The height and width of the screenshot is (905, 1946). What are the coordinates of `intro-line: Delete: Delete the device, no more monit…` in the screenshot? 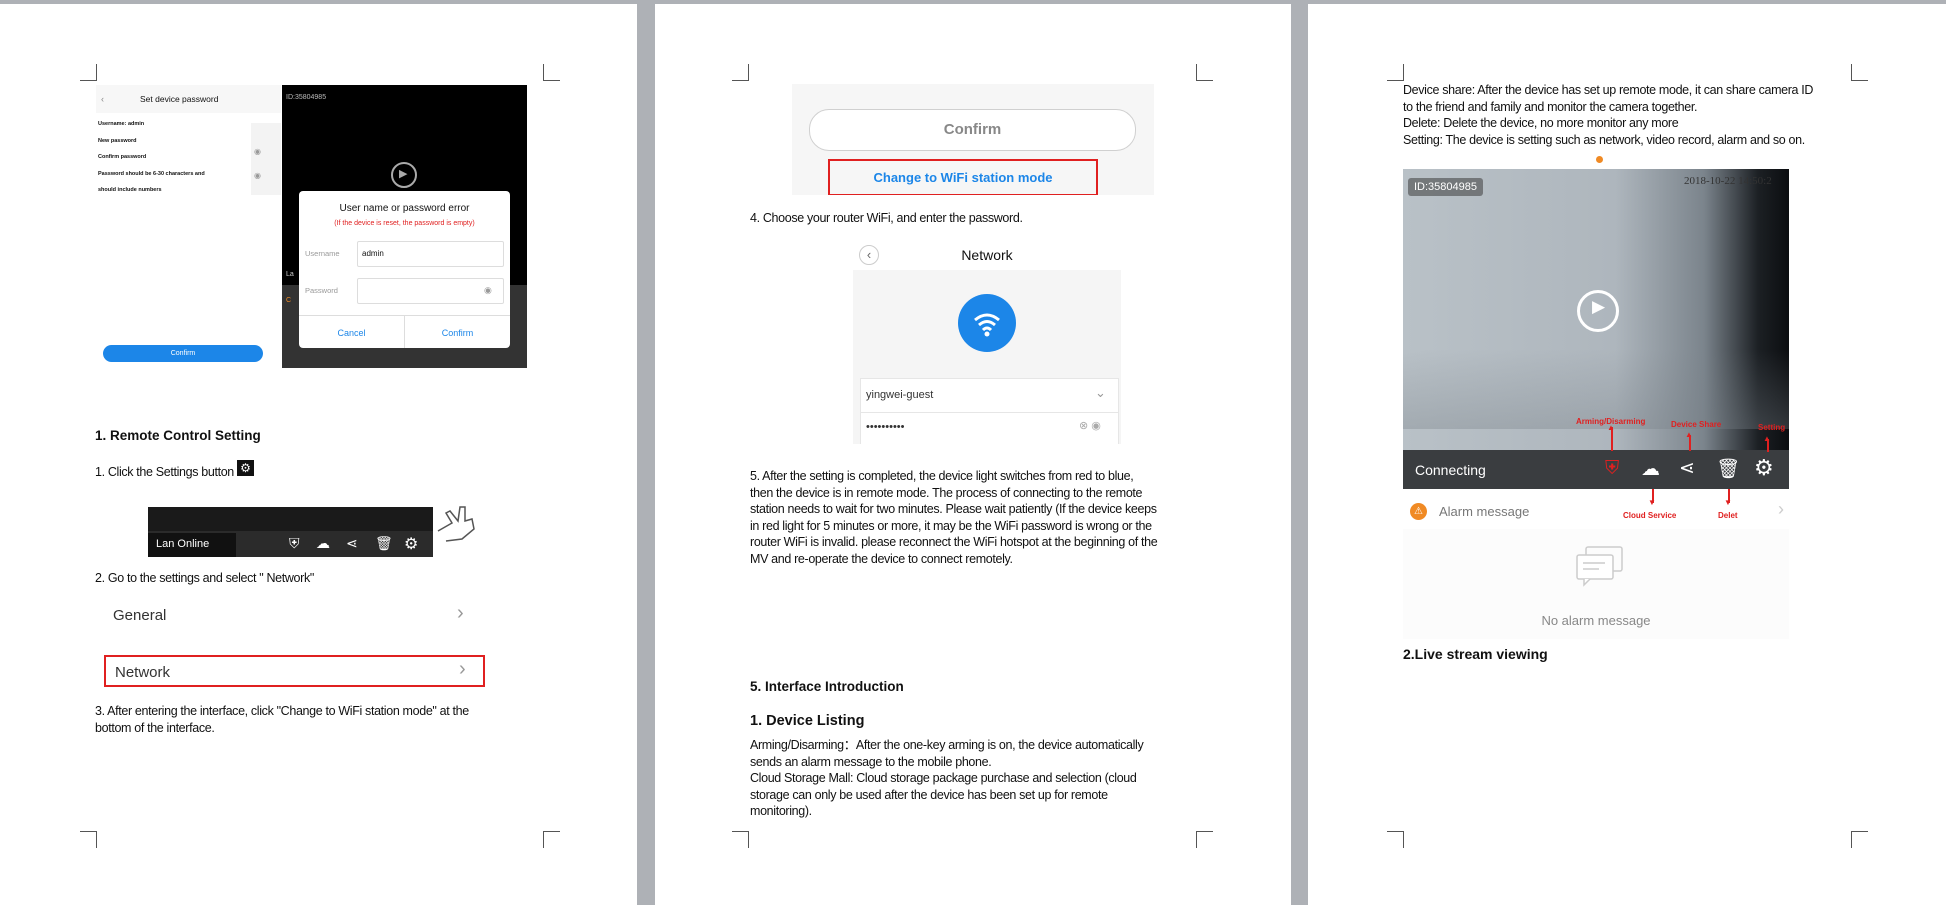 It's located at (1541, 123).